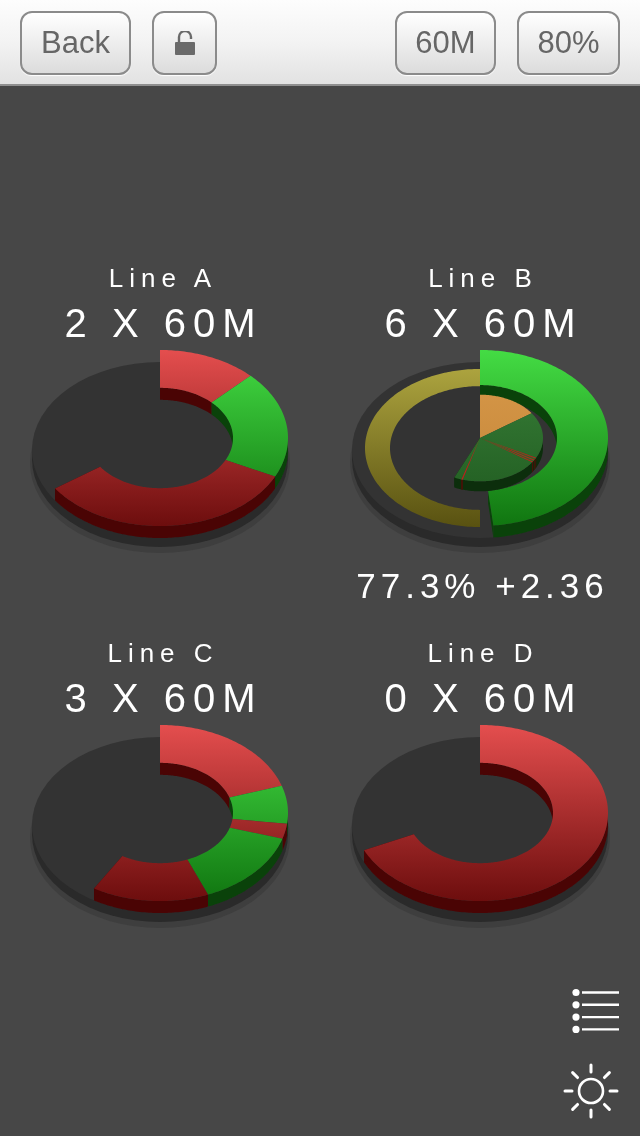 This screenshot has height=1136, width=640. What do you see at coordinates (483, 278) in the screenshot?
I see `gauge-title: Line B` at bounding box center [483, 278].